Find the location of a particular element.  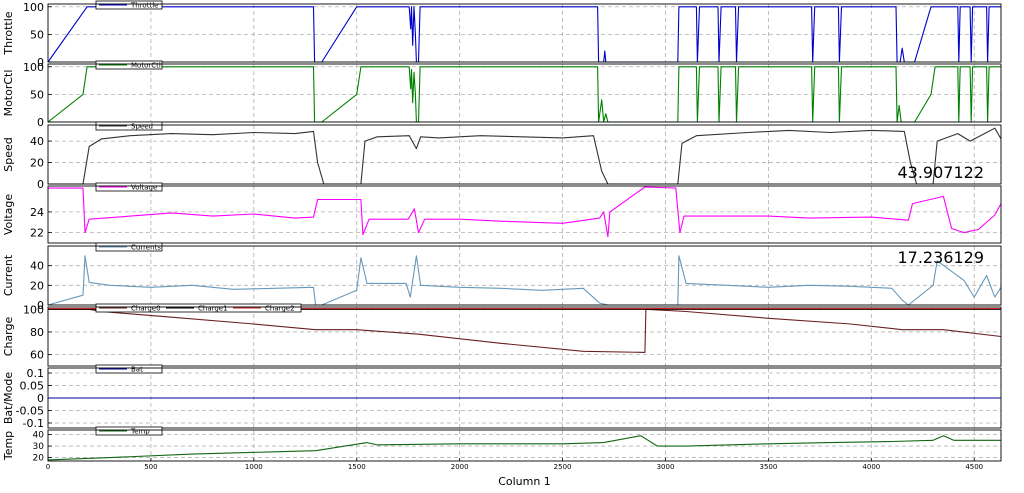

panel-throttle: 050100 ThrottleThrottle is located at coordinates (502, 34).